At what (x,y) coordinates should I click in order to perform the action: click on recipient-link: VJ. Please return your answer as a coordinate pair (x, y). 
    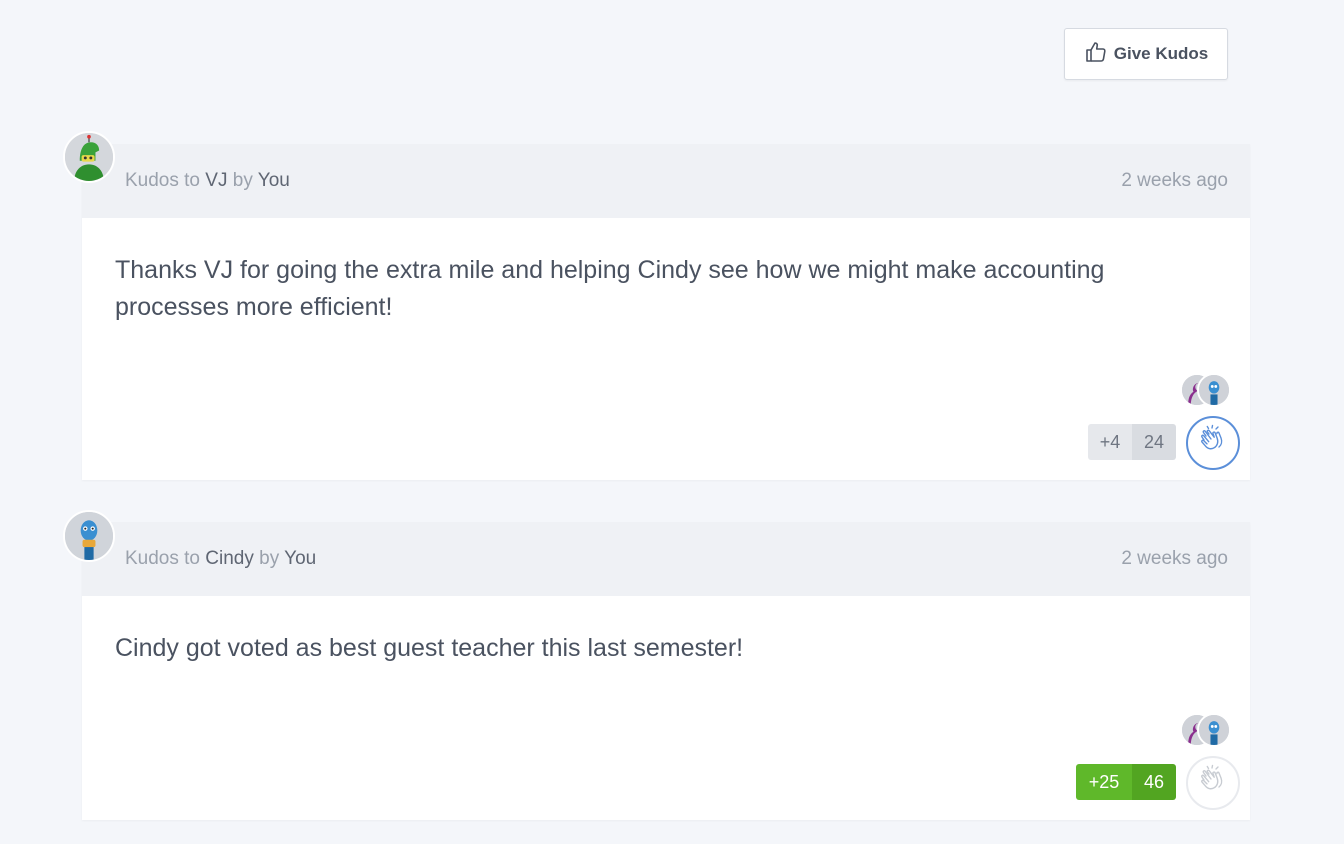
    Looking at the image, I should click on (216, 180).